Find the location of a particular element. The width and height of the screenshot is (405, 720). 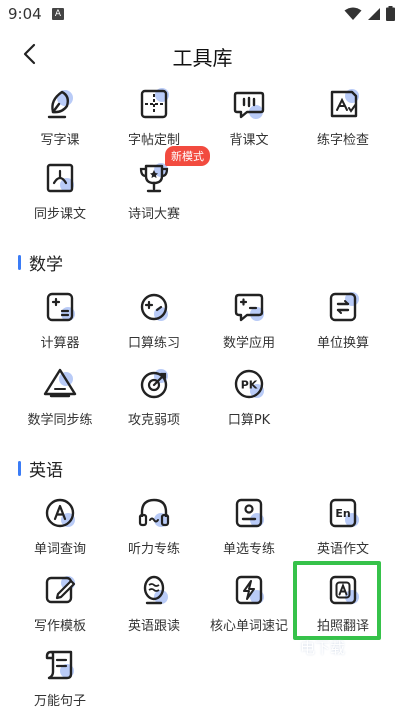

tool-label: 计算器 is located at coordinates (60, 343).